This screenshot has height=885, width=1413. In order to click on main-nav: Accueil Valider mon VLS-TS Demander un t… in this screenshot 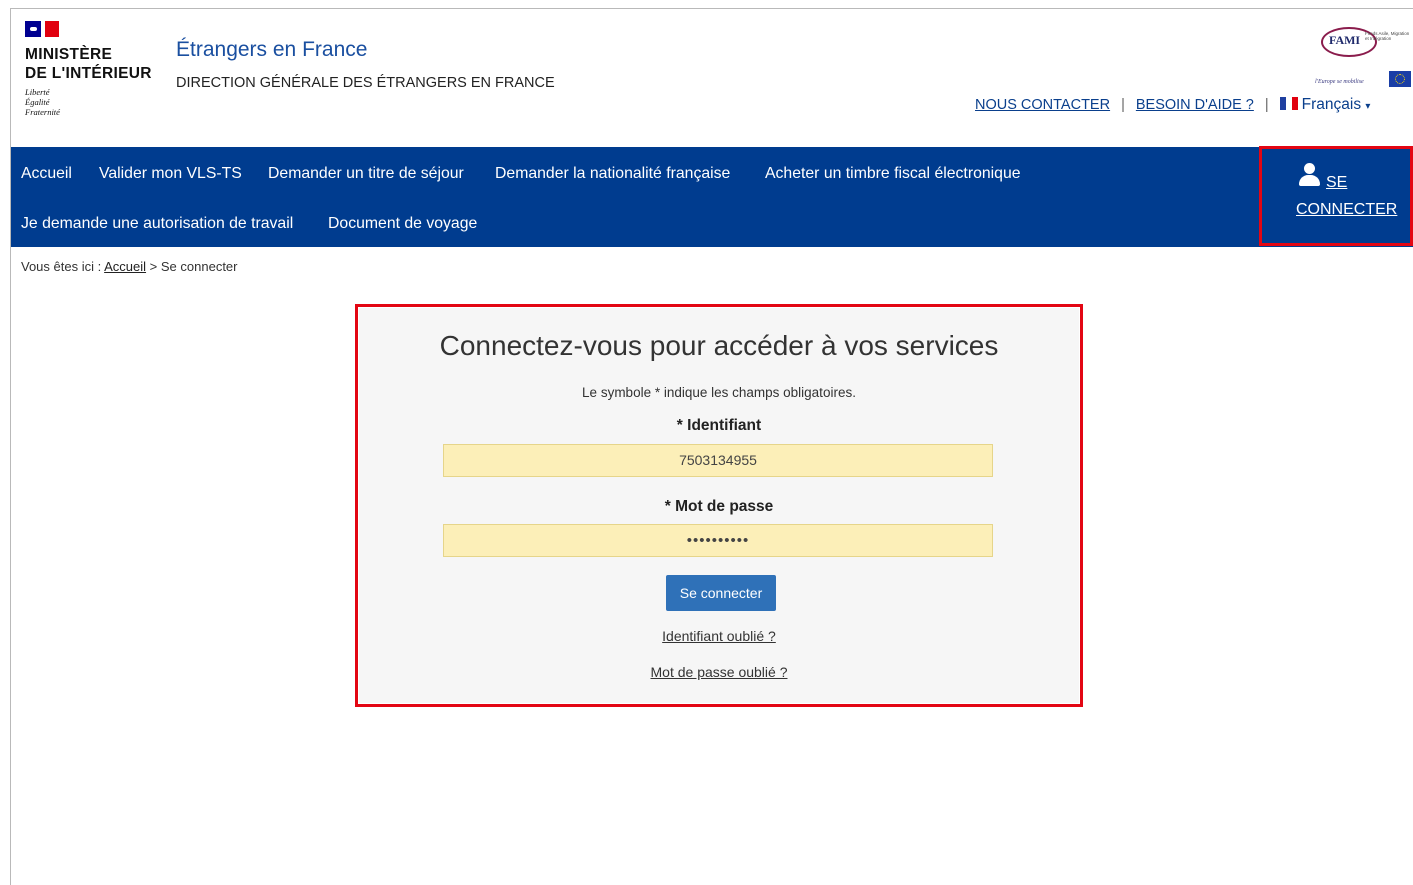, I will do `click(712, 197)`.